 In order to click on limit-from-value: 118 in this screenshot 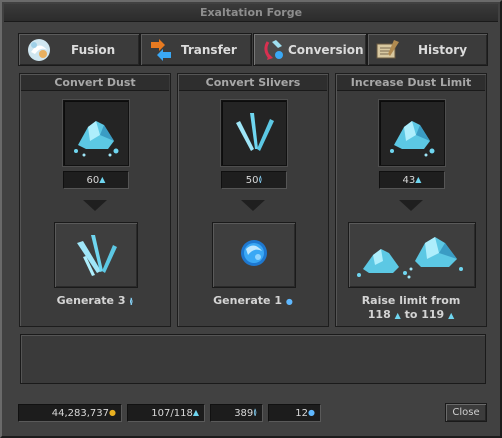, I will do `click(379, 314)`.